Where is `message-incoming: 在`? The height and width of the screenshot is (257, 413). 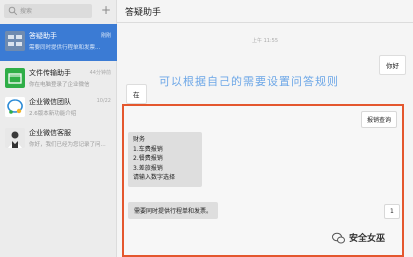
message-incoming: 在 is located at coordinates (136, 94).